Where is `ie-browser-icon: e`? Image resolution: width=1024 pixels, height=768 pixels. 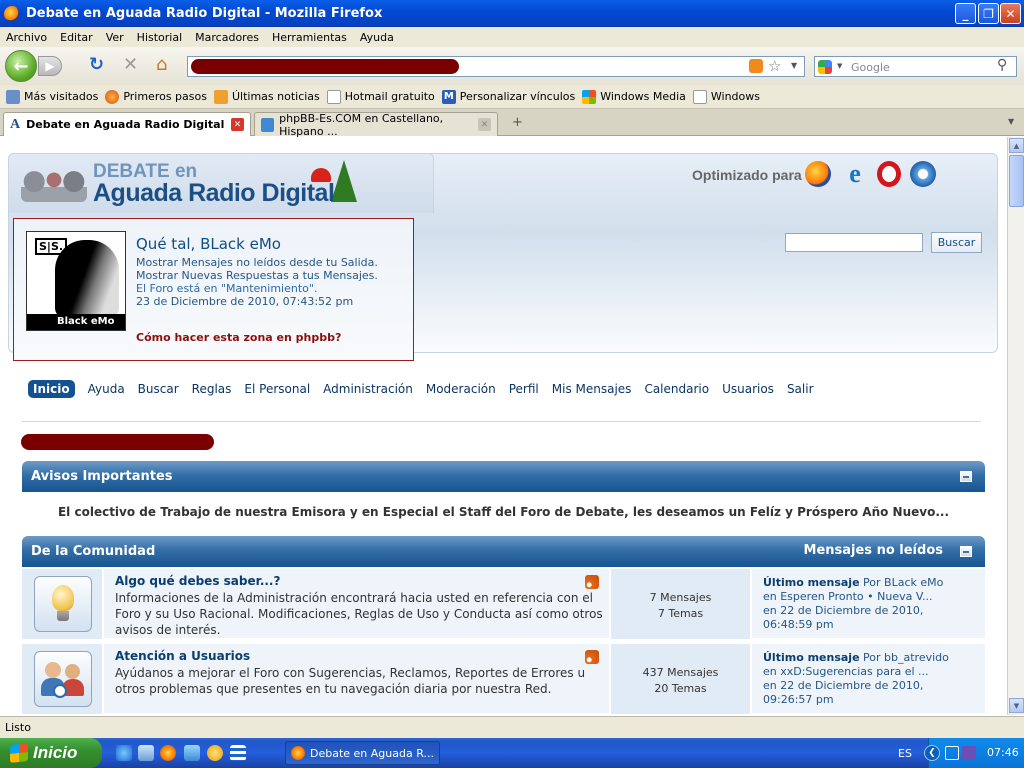
ie-browser-icon: e is located at coordinates (855, 173).